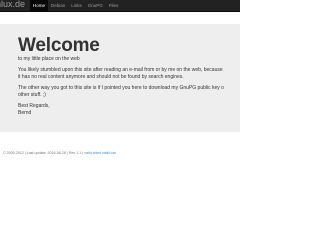  I want to click on nav-item-home: Home, so click(39, 5).